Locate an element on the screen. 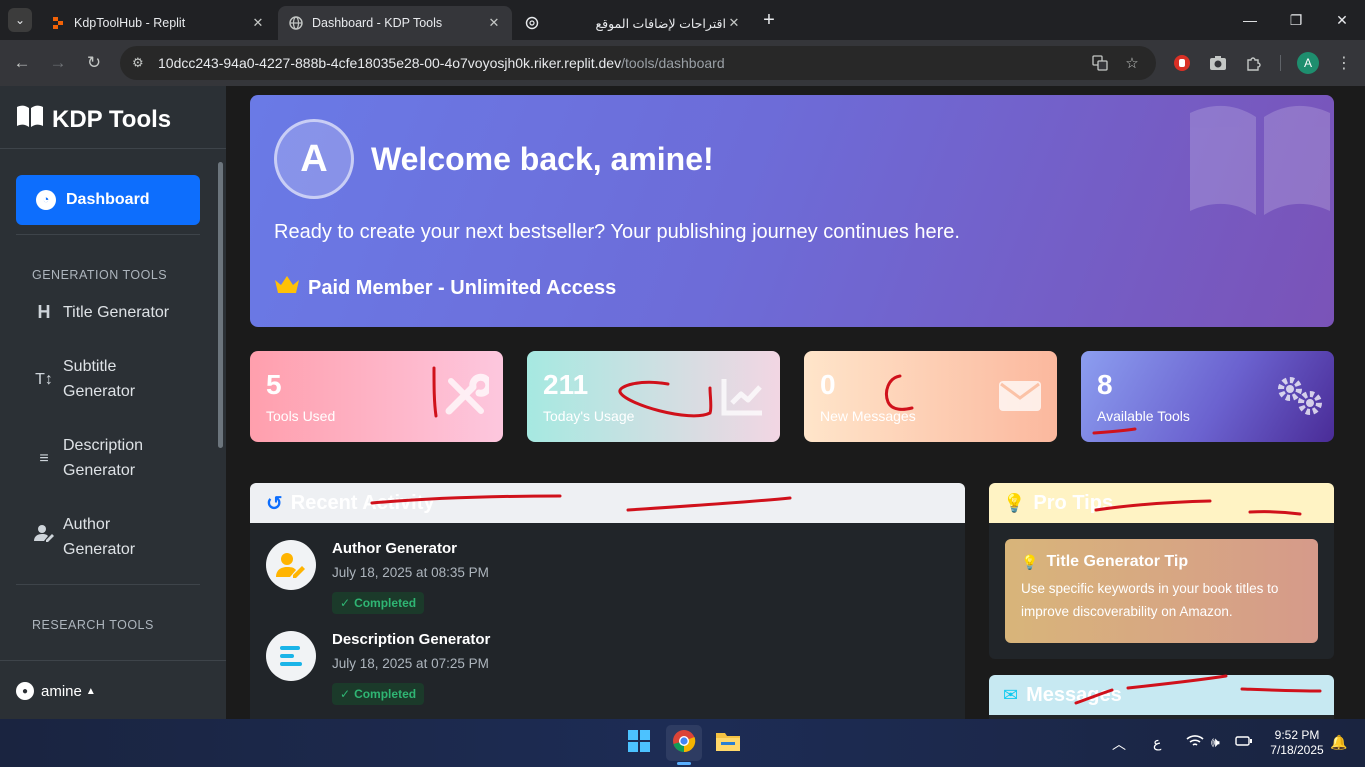 This screenshot has width=1365, height=767. forward-button: → is located at coordinates (58, 63).